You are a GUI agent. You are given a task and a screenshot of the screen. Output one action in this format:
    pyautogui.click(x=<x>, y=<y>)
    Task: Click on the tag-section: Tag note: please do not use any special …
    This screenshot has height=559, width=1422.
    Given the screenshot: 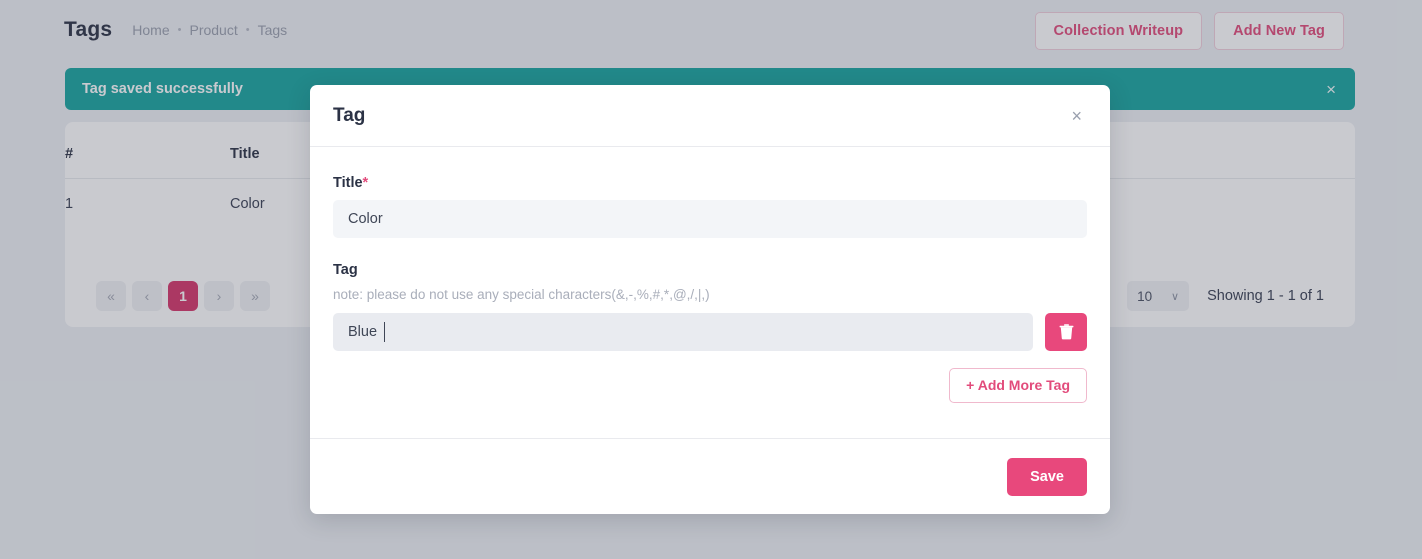 What is the action you would take?
    pyautogui.click(x=710, y=332)
    